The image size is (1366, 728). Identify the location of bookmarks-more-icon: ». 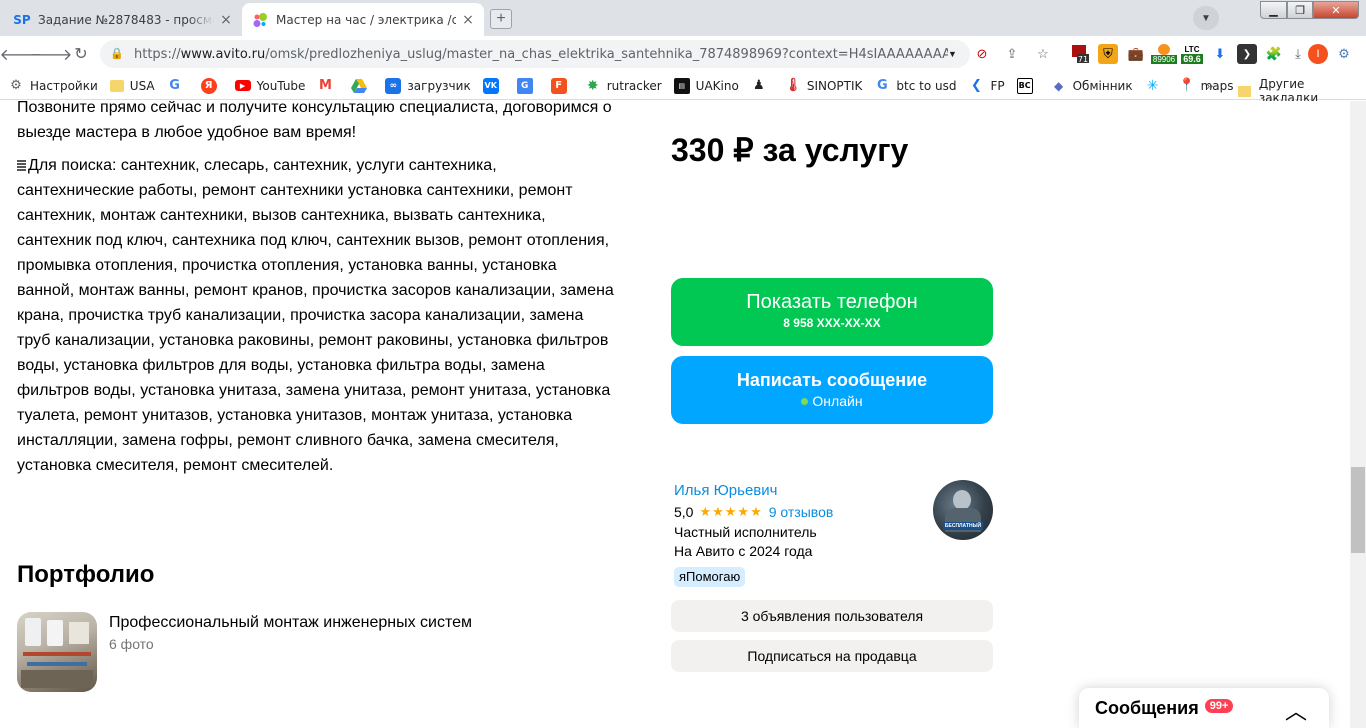
(1209, 85).